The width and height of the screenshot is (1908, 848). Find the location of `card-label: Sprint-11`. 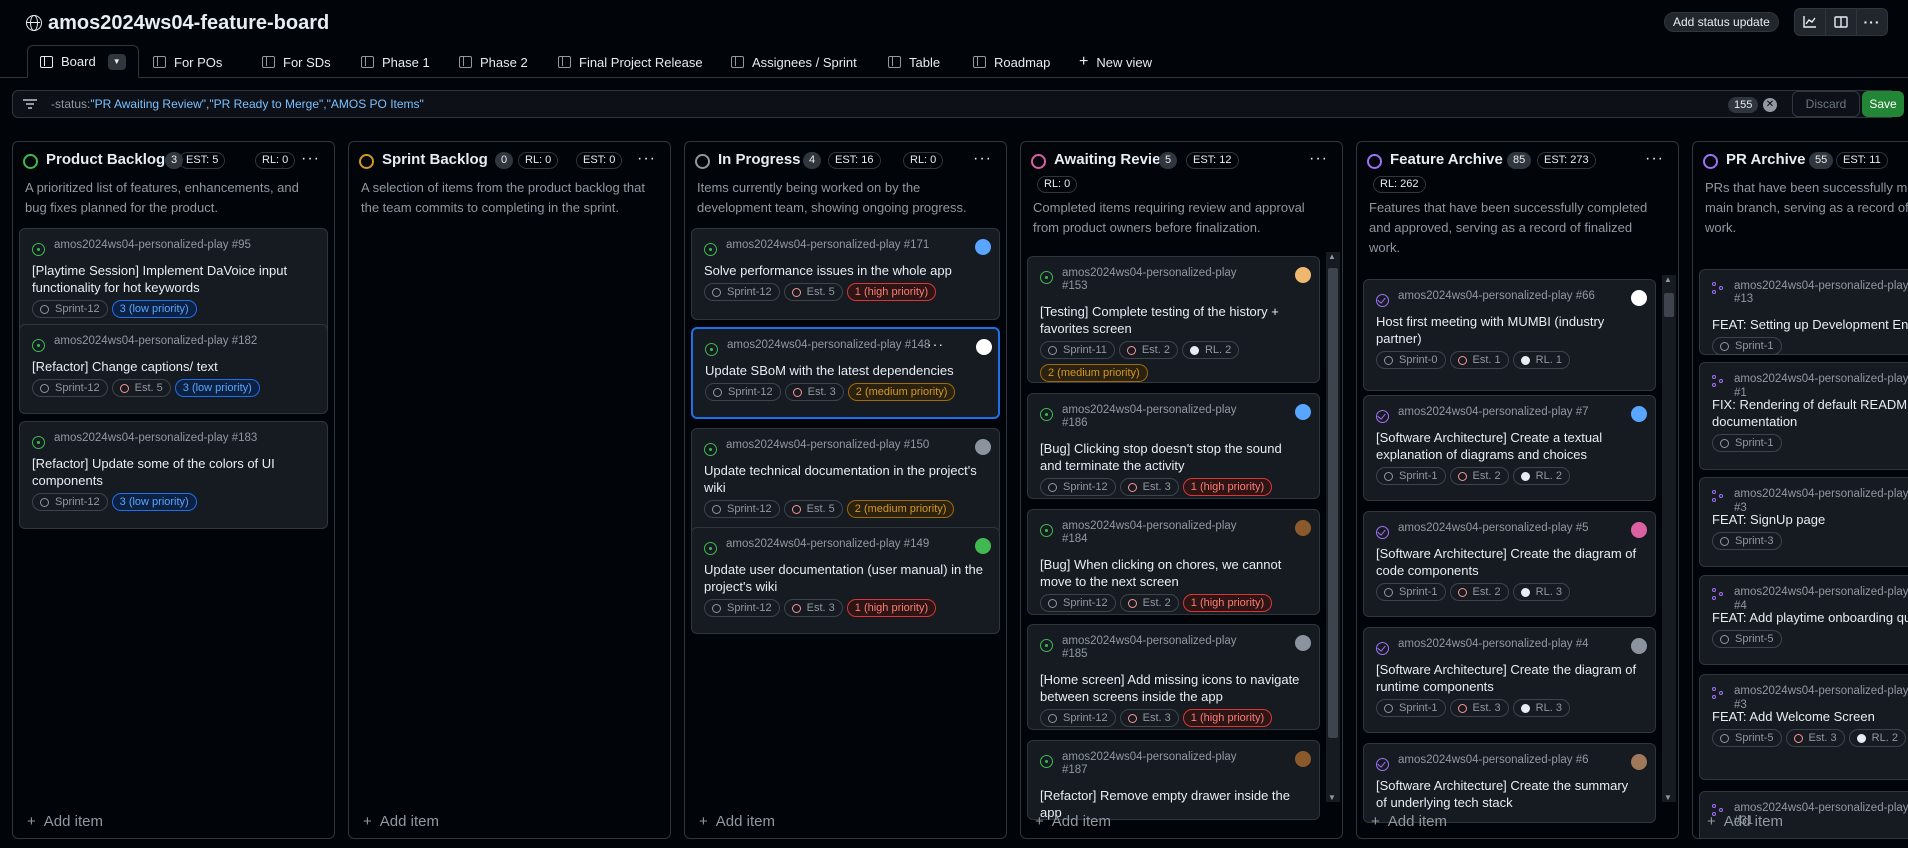

card-label: Sprint-11 is located at coordinates (1077, 350).